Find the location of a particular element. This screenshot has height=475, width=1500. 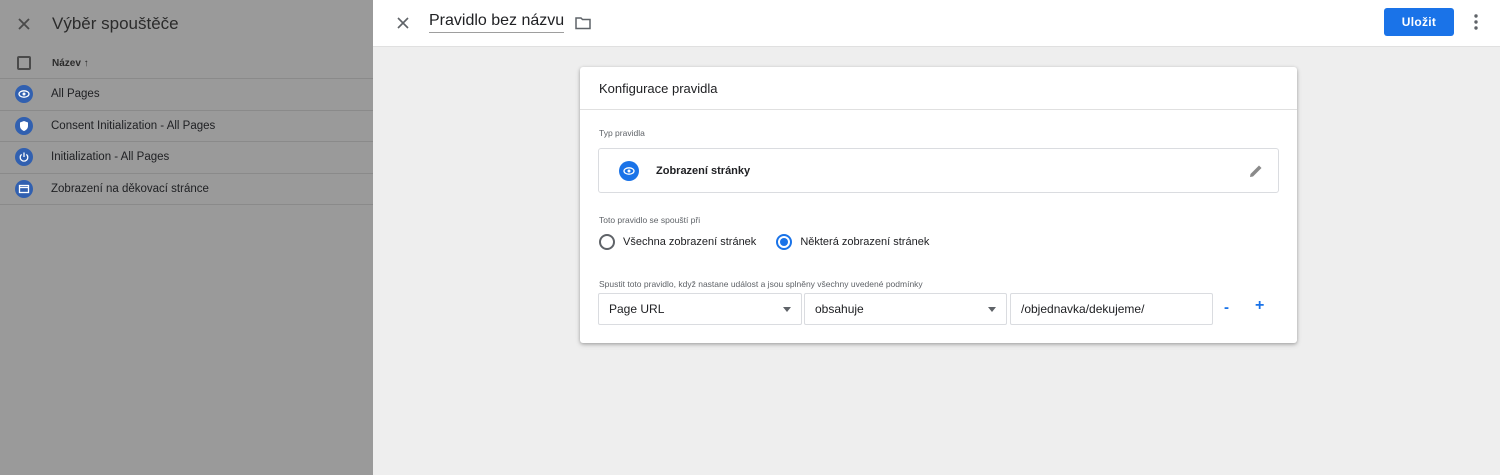

select-all-checkbox is located at coordinates (24, 63).